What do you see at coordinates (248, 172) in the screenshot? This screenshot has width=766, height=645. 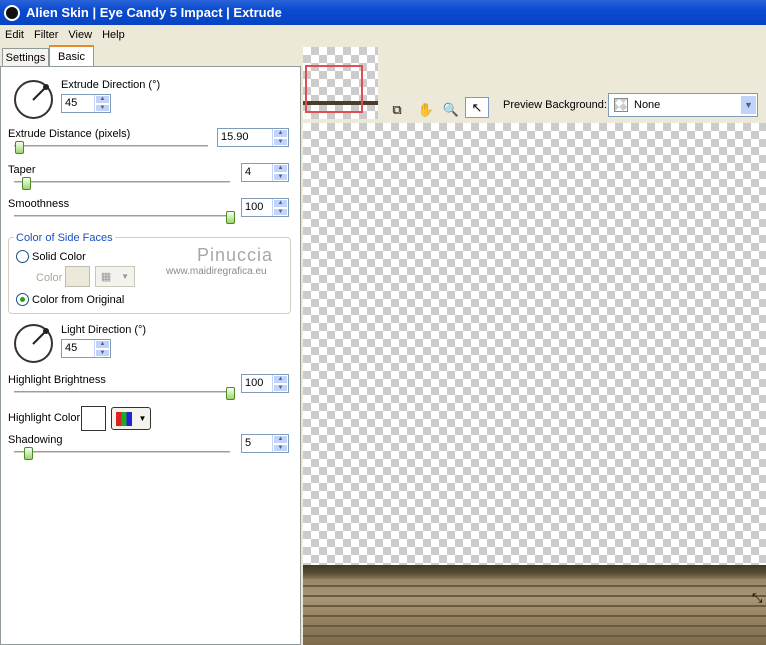 I see `taper-value: 4` at bounding box center [248, 172].